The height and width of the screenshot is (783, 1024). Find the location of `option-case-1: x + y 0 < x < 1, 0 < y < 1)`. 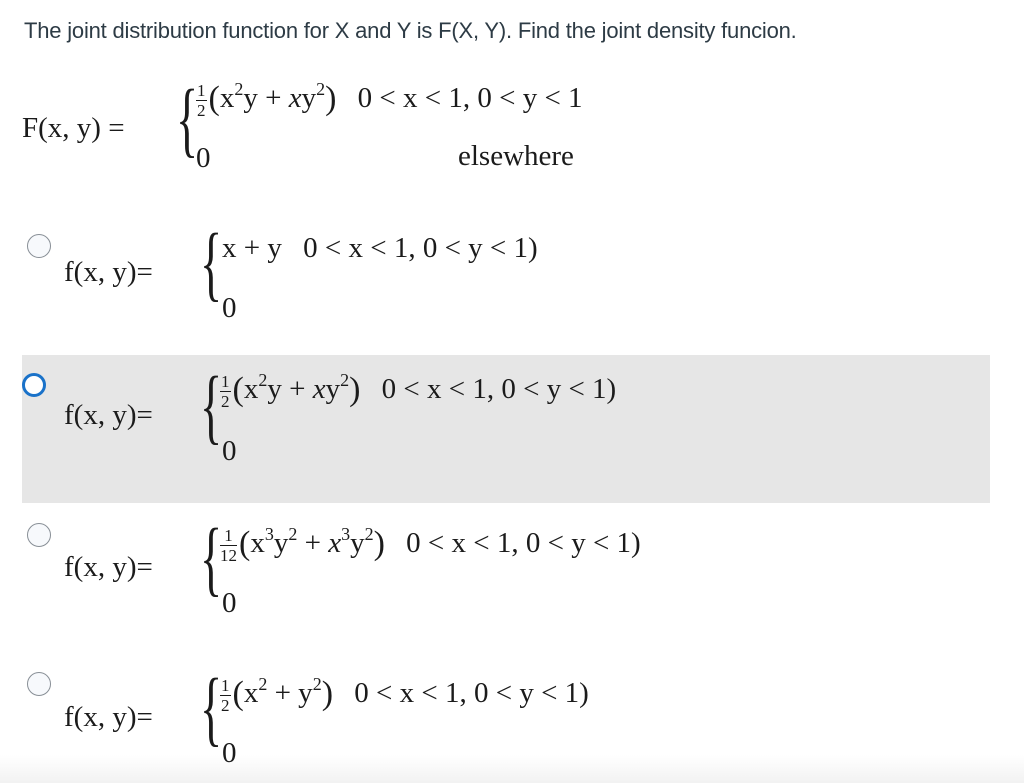

option-case-1: x + y 0 < x < 1, 0 < y < 1) is located at coordinates (380, 248).